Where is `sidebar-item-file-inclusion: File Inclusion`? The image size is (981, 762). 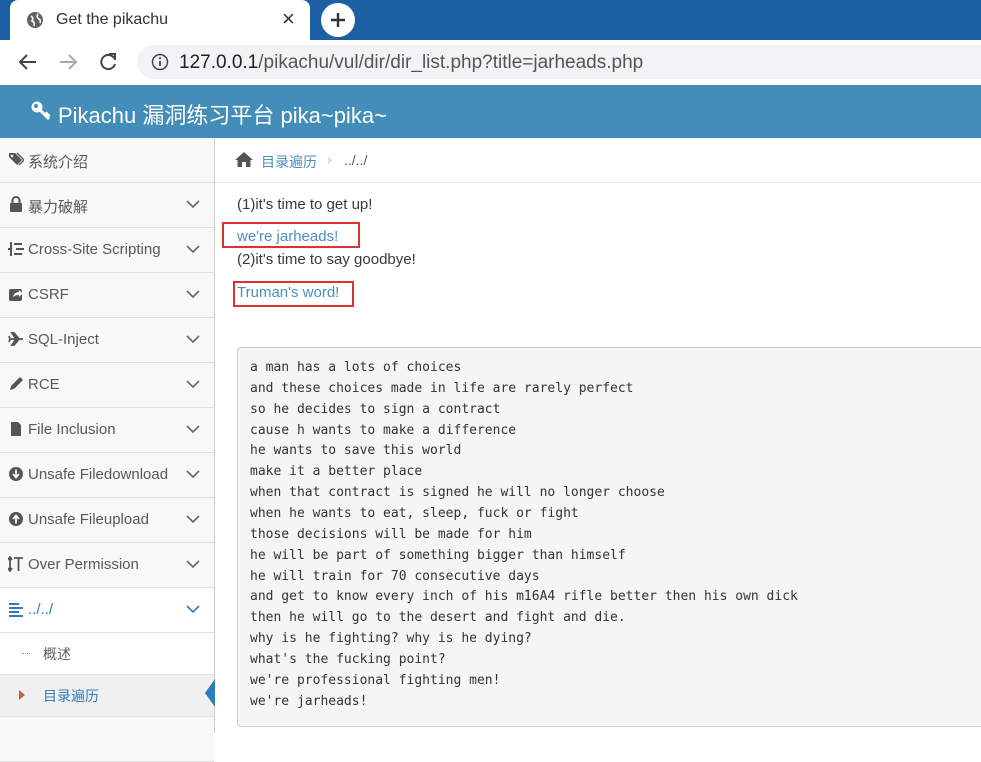 sidebar-item-file-inclusion: File Inclusion is located at coordinates (107, 430).